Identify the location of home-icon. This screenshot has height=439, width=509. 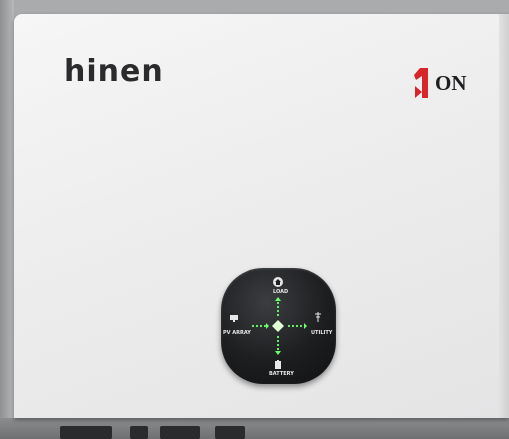
(278, 282).